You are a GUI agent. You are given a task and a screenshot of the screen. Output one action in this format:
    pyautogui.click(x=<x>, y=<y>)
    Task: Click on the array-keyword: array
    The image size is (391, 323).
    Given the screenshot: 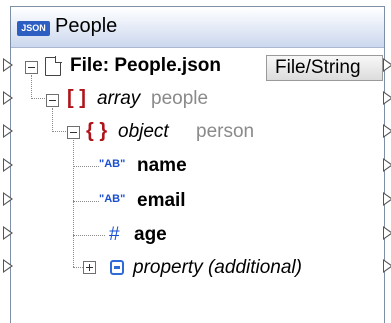 What is the action you would take?
    pyautogui.click(x=119, y=98)
    